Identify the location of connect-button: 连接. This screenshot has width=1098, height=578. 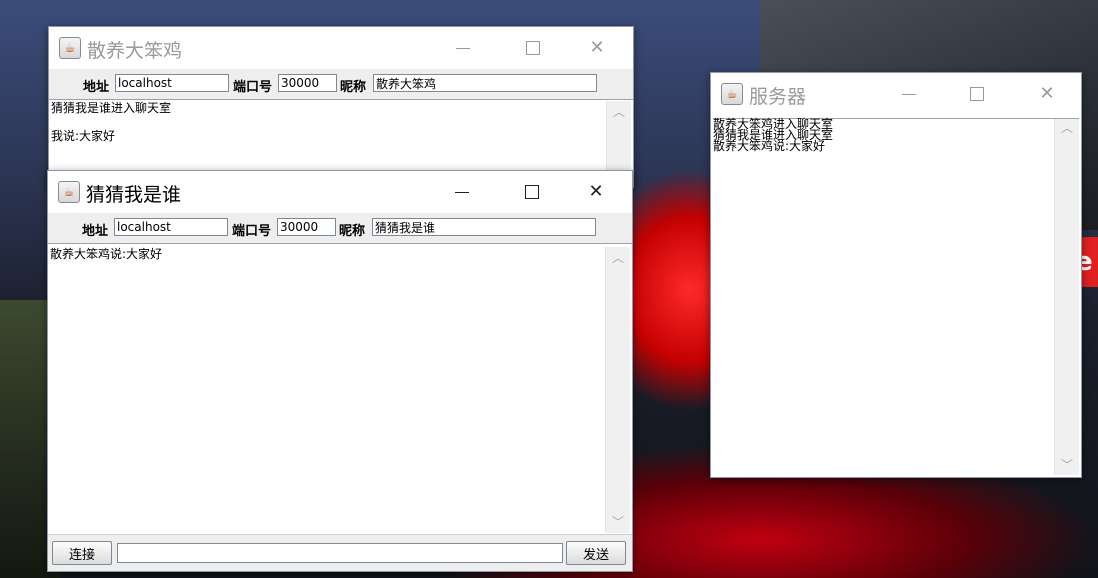
(82, 553).